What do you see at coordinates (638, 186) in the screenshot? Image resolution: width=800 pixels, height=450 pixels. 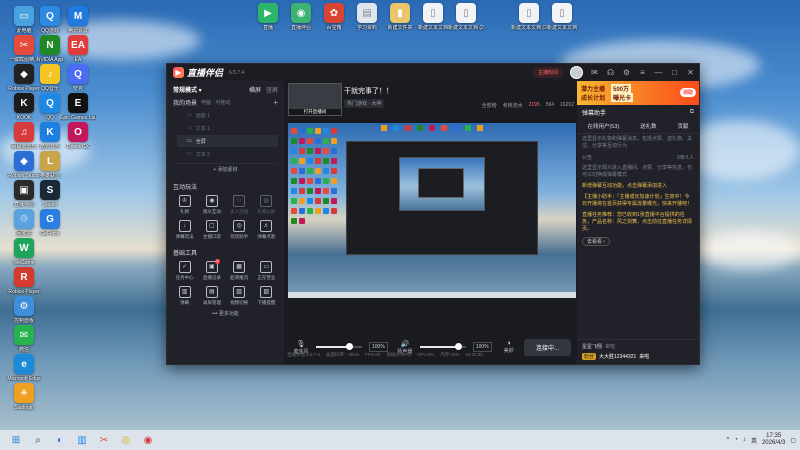 I see `new-feature-notice: 新增弹幕互动功能，点击弹幕添加进入` at bounding box center [638, 186].